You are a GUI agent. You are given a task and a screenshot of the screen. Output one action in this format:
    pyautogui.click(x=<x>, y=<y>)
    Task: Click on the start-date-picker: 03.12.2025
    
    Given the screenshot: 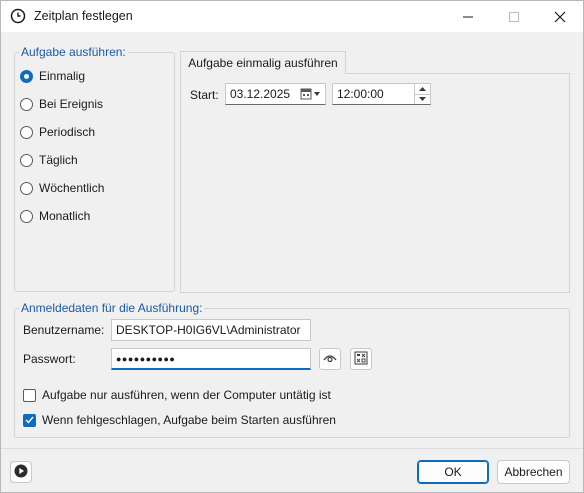 What is the action you would take?
    pyautogui.click(x=275, y=94)
    